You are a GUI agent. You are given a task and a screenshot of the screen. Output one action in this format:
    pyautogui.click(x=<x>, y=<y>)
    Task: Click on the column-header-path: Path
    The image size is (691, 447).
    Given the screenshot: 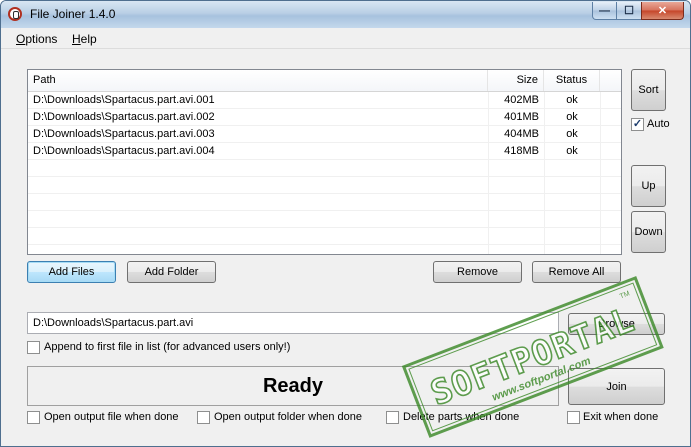 What is the action you would take?
    pyautogui.click(x=258, y=80)
    